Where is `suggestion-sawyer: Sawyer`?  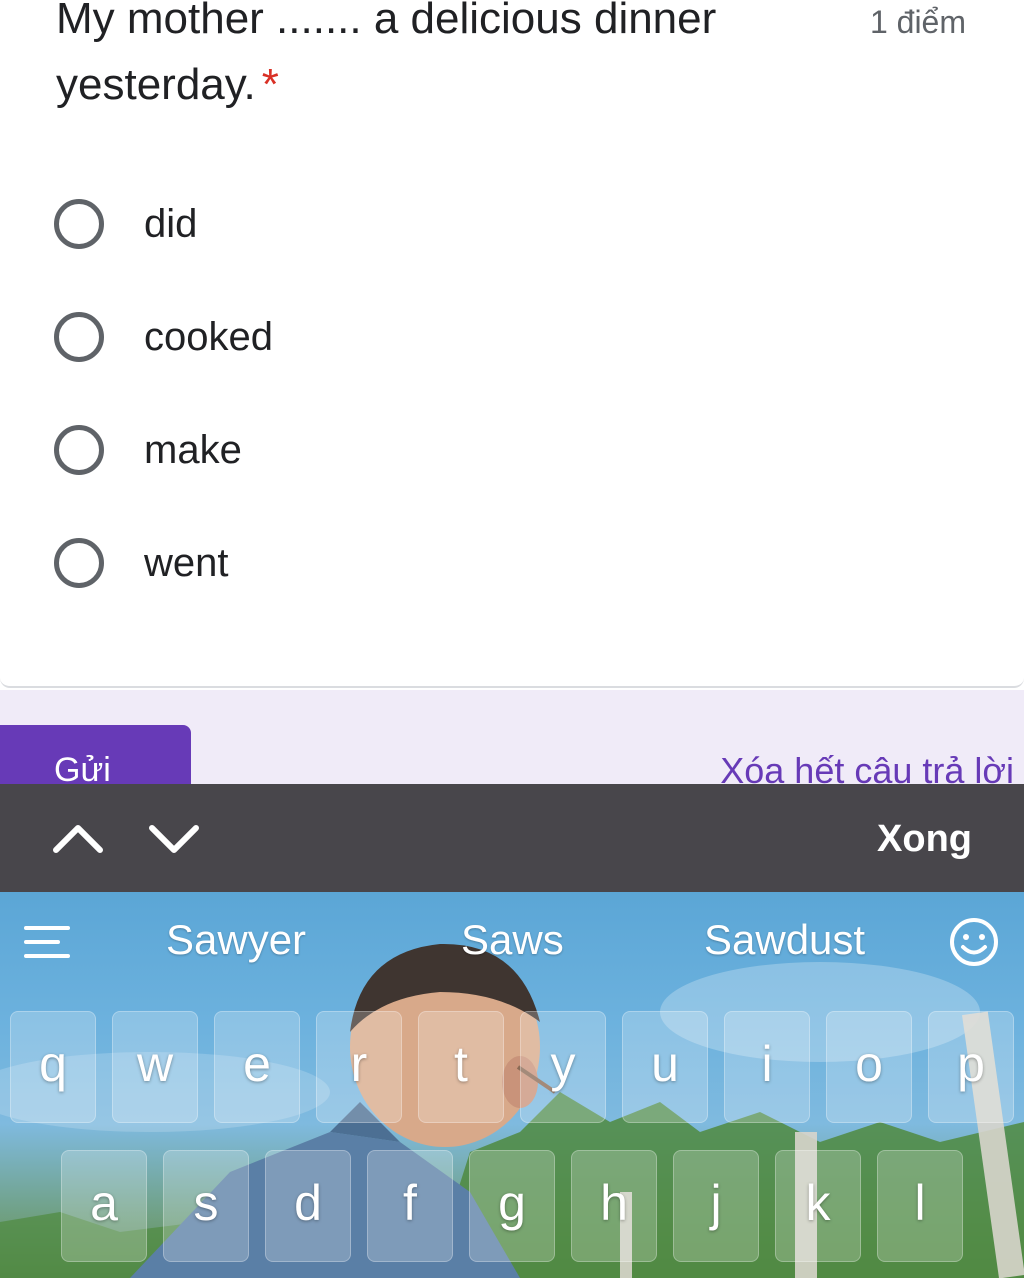 suggestion-sawyer: Sawyer is located at coordinates (236, 940).